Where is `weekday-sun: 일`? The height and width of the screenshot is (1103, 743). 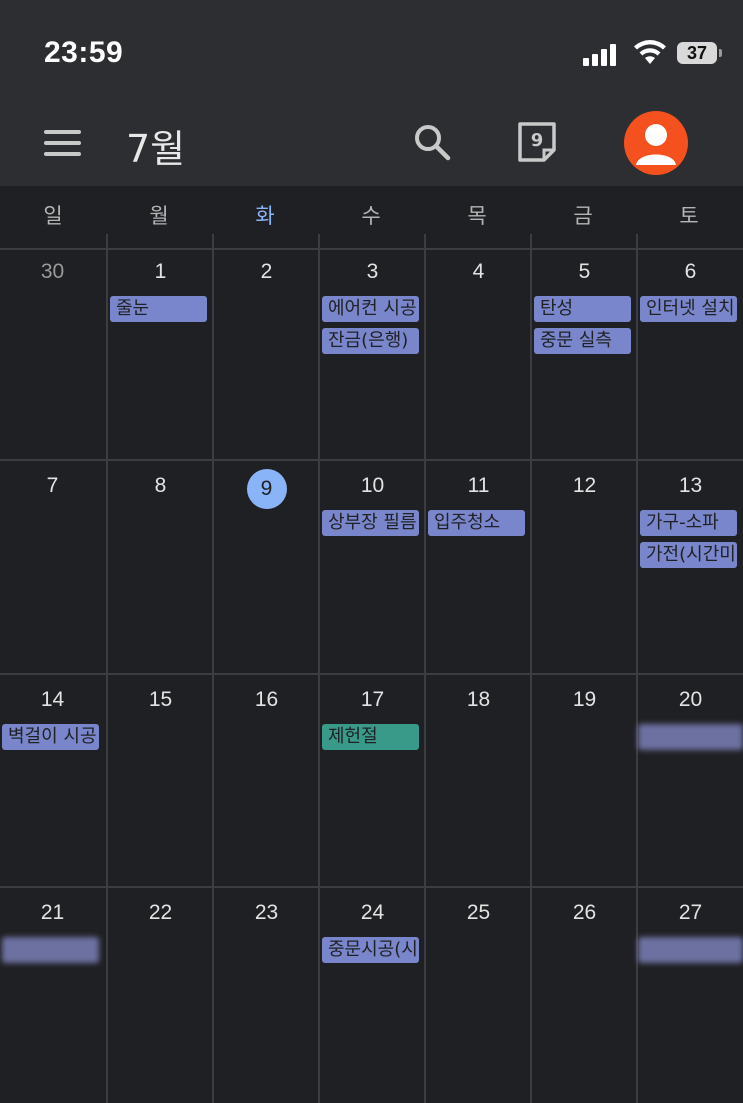 weekday-sun: 일 is located at coordinates (53, 216).